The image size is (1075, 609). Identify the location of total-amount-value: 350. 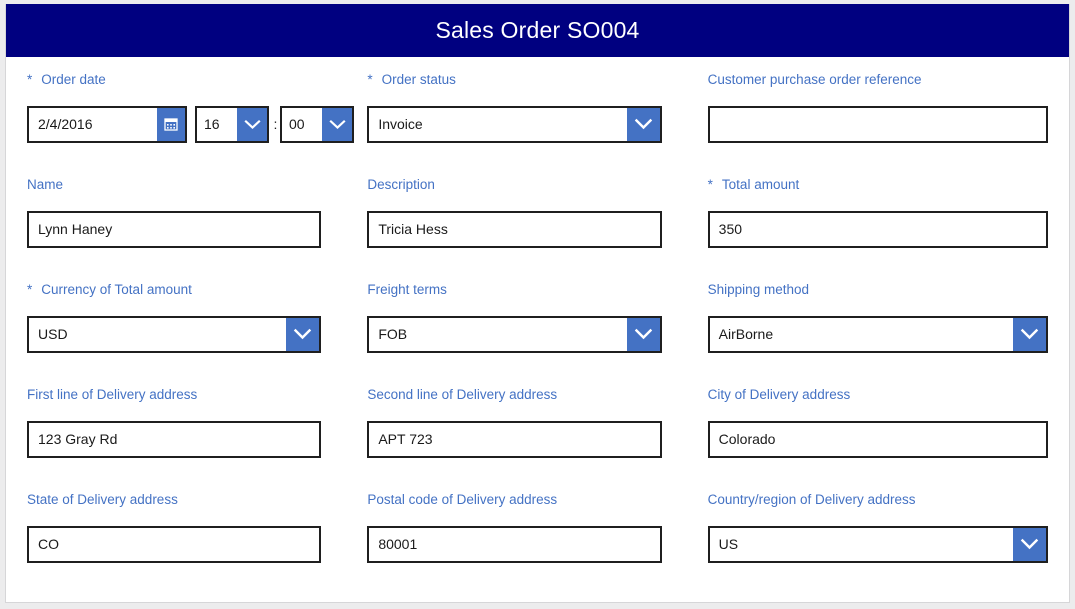
(730, 229).